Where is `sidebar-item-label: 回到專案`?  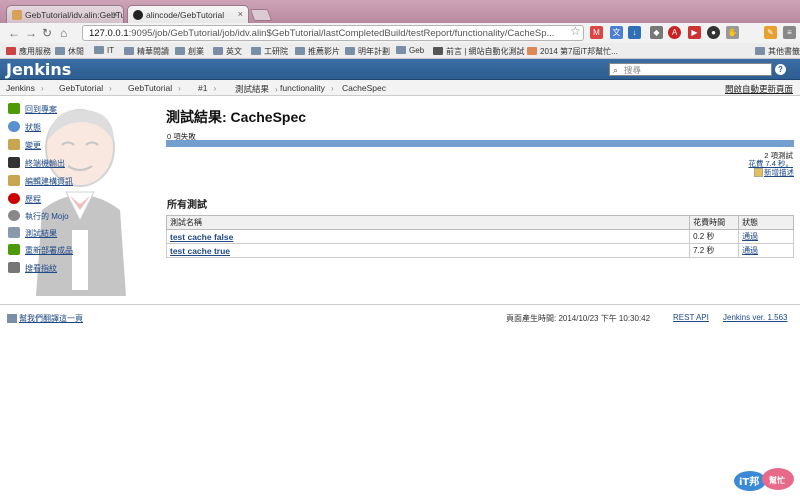 sidebar-item-label: 回到專案 is located at coordinates (41, 109).